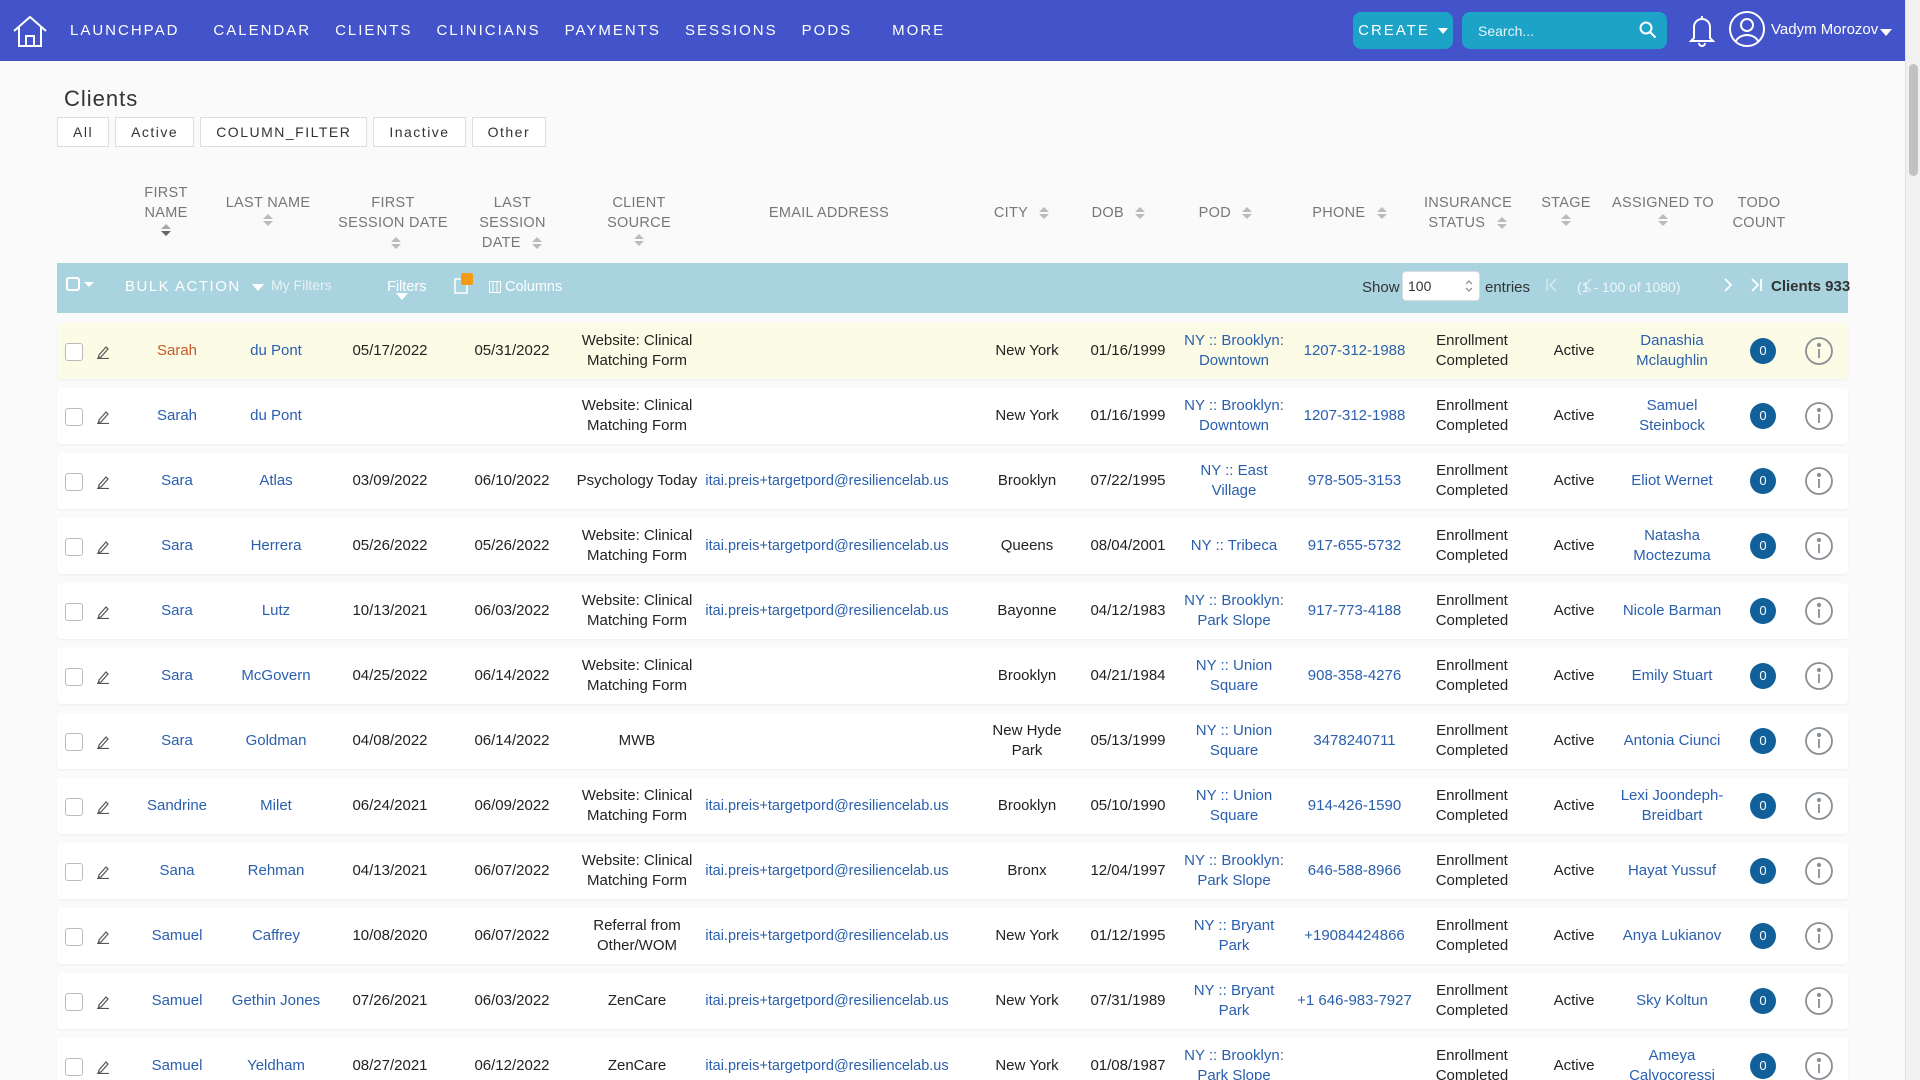 Image resolution: width=1920 pixels, height=1080 pixels. What do you see at coordinates (509, 132) in the screenshot?
I see `filter-tab-other: Other` at bounding box center [509, 132].